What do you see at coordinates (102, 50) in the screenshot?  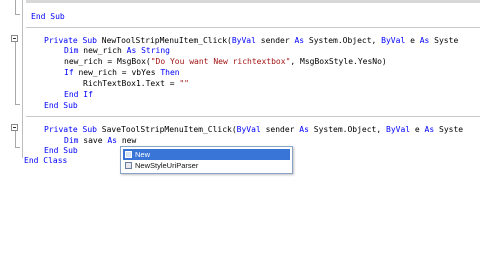 I see `code-token: new_rich` at bounding box center [102, 50].